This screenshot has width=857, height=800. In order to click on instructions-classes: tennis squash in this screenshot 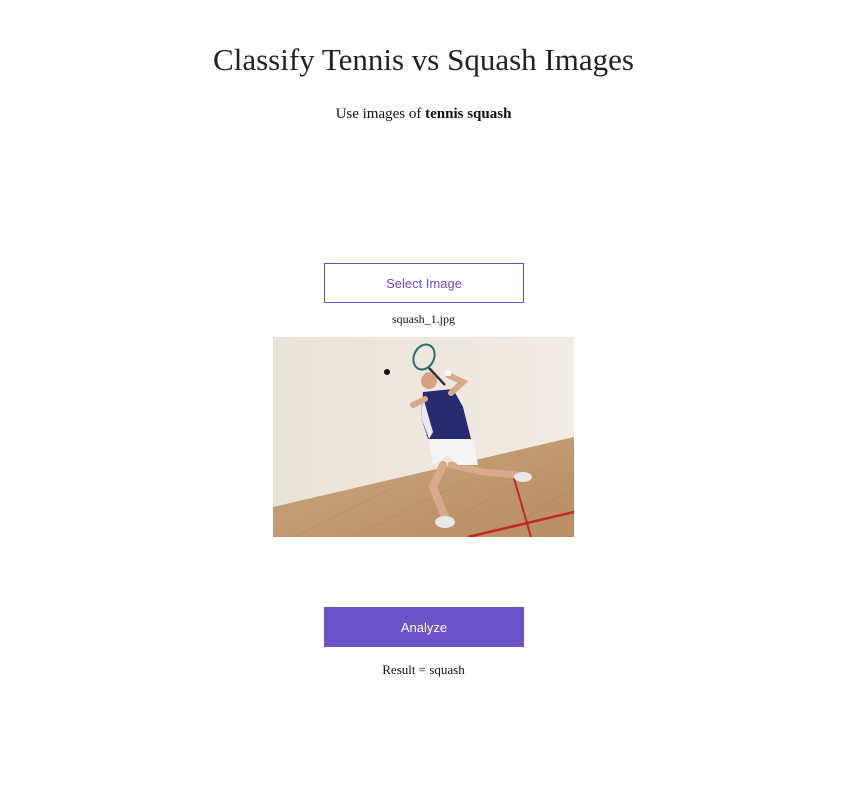, I will do `click(468, 114)`.